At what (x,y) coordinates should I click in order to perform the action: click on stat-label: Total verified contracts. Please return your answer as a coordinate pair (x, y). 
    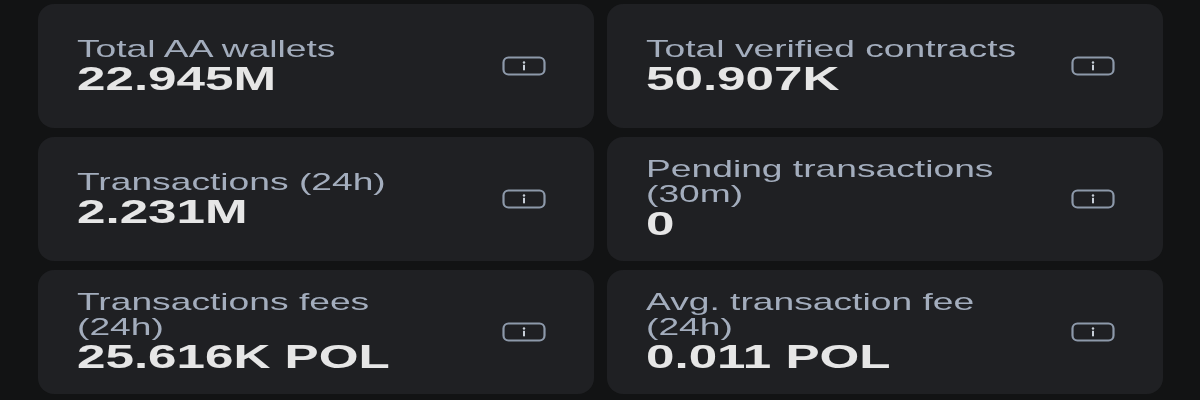
    Looking at the image, I should click on (832, 48).